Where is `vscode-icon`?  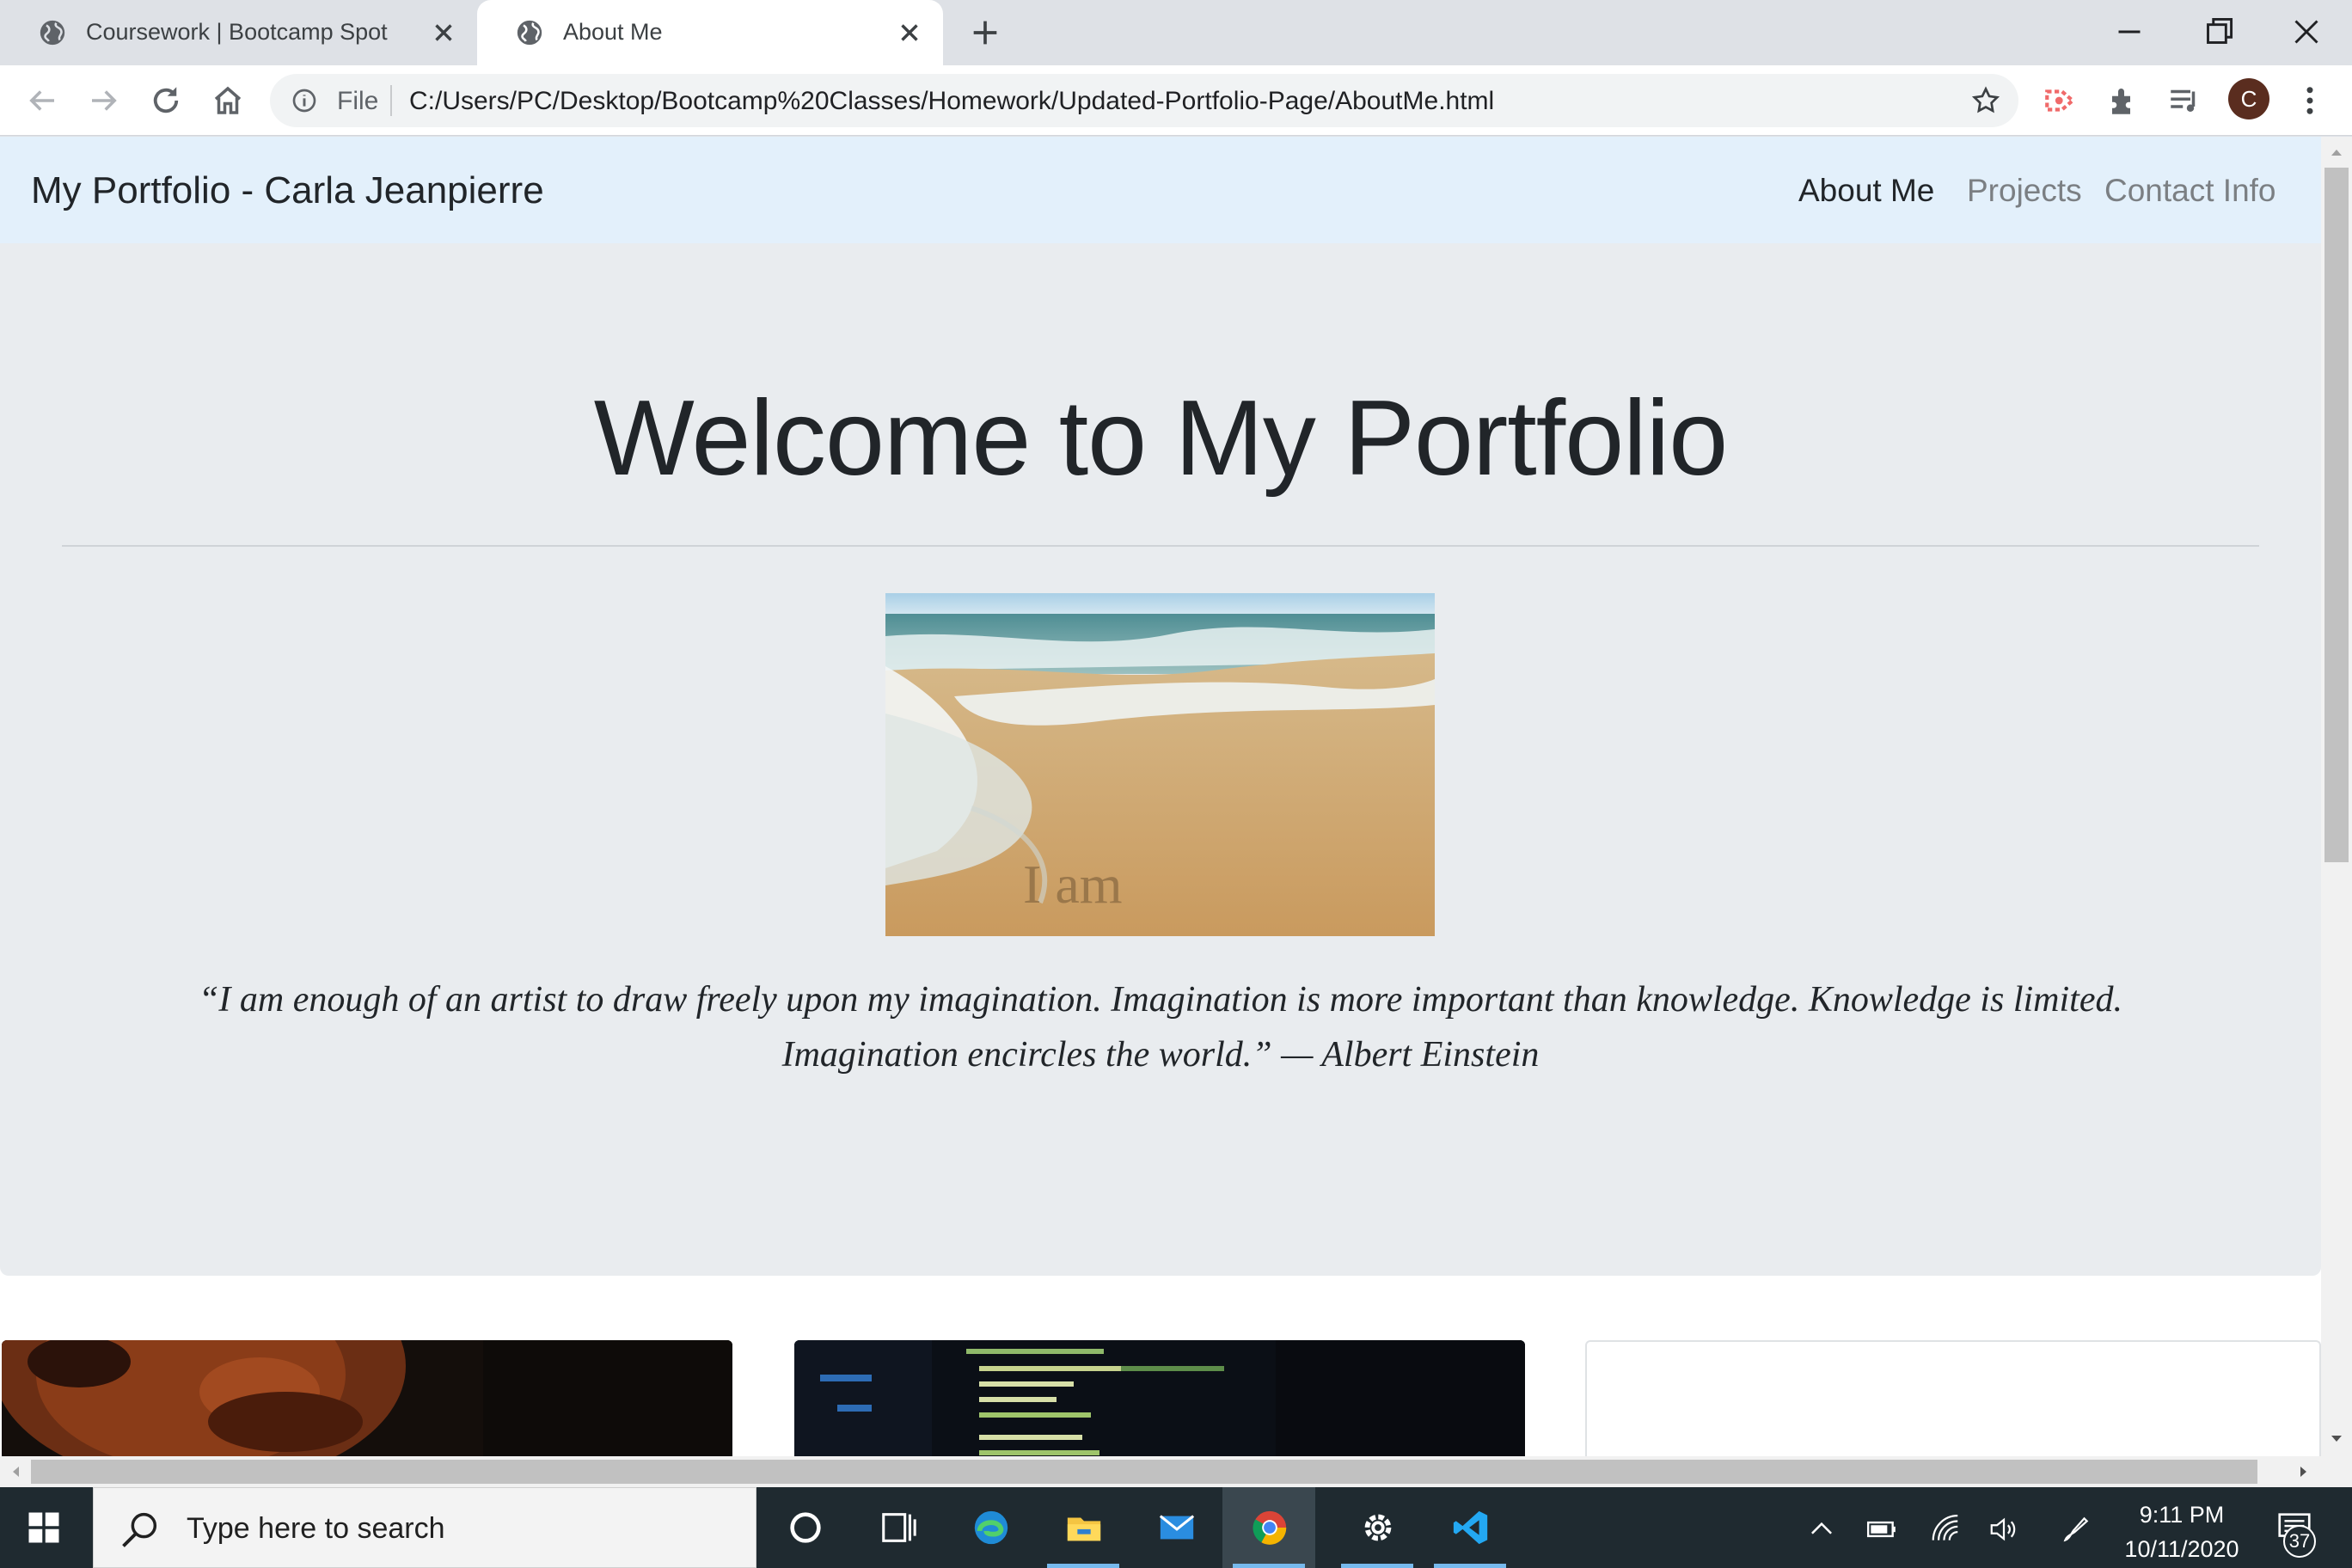 vscode-icon is located at coordinates (1470, 1527).